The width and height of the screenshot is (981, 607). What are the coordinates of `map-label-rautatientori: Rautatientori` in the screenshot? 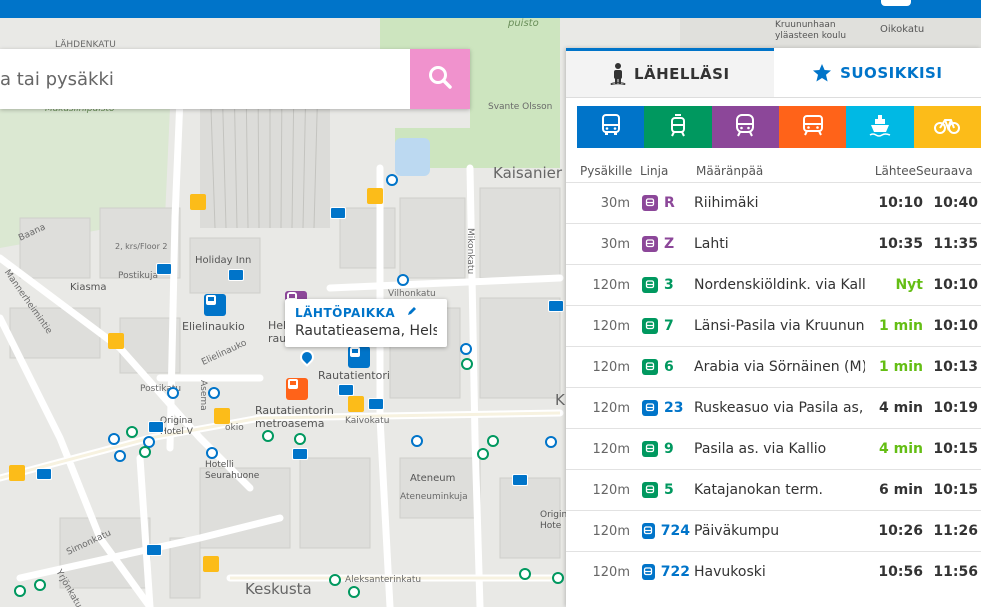 It's located at (354, 375).